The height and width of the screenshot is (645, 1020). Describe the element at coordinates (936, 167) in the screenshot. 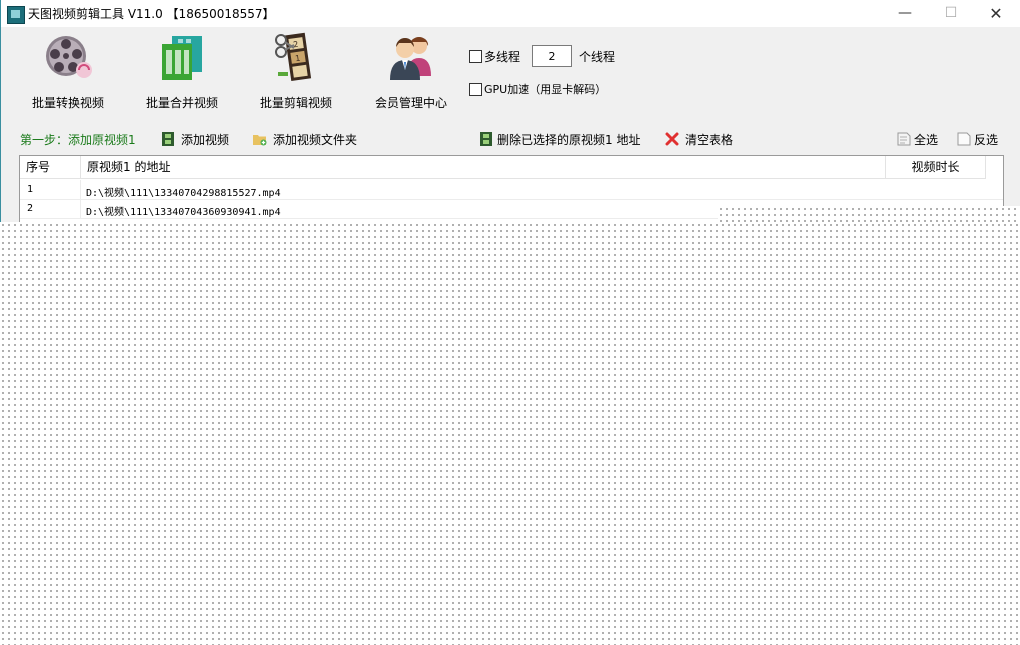

I see `col-header-duration: 视频时长` at that location.